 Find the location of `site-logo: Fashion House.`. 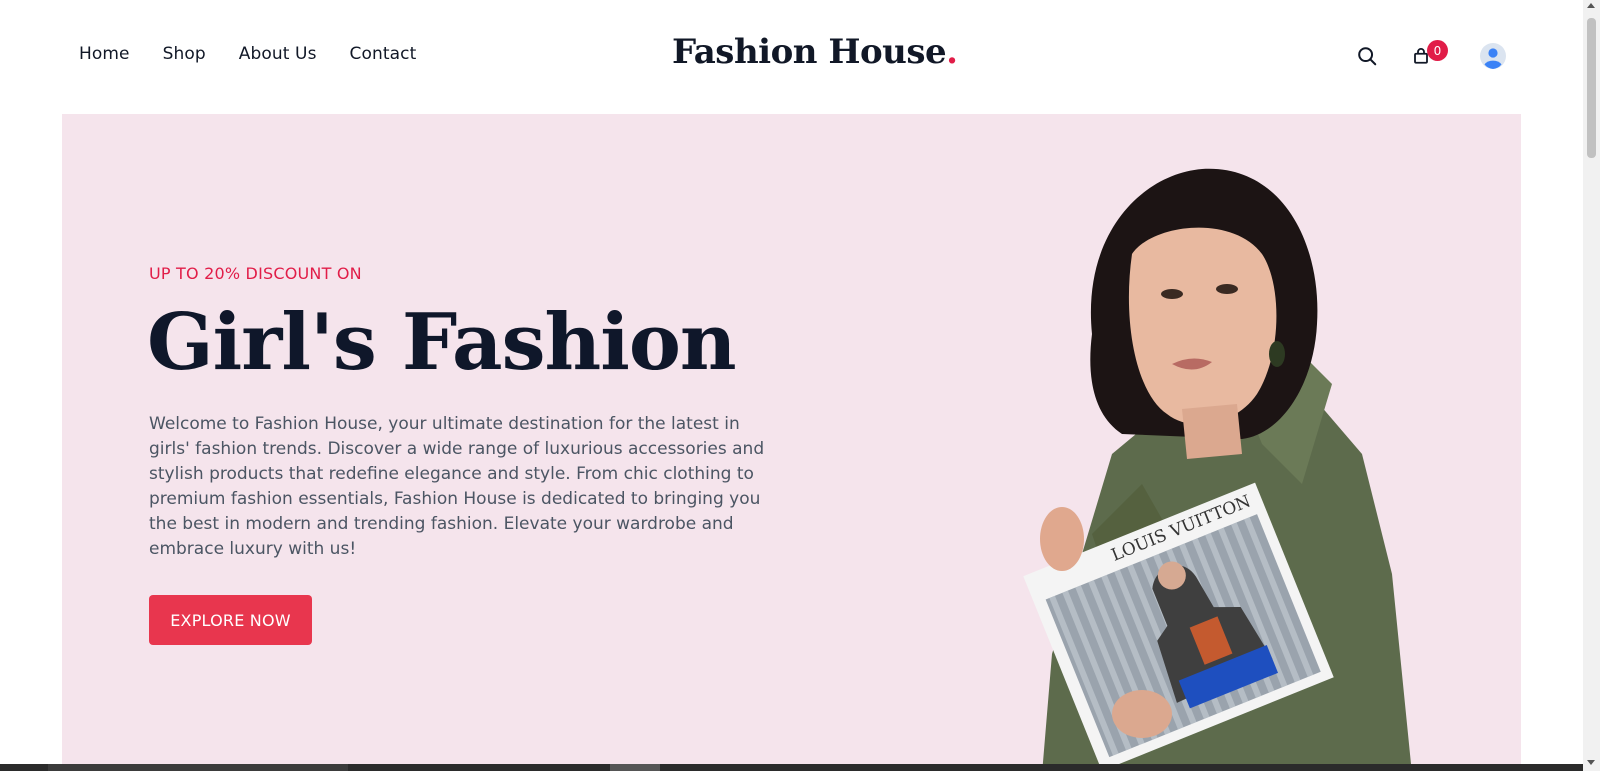

site-logo: Fashion House. is located at coordinates (815, 52).